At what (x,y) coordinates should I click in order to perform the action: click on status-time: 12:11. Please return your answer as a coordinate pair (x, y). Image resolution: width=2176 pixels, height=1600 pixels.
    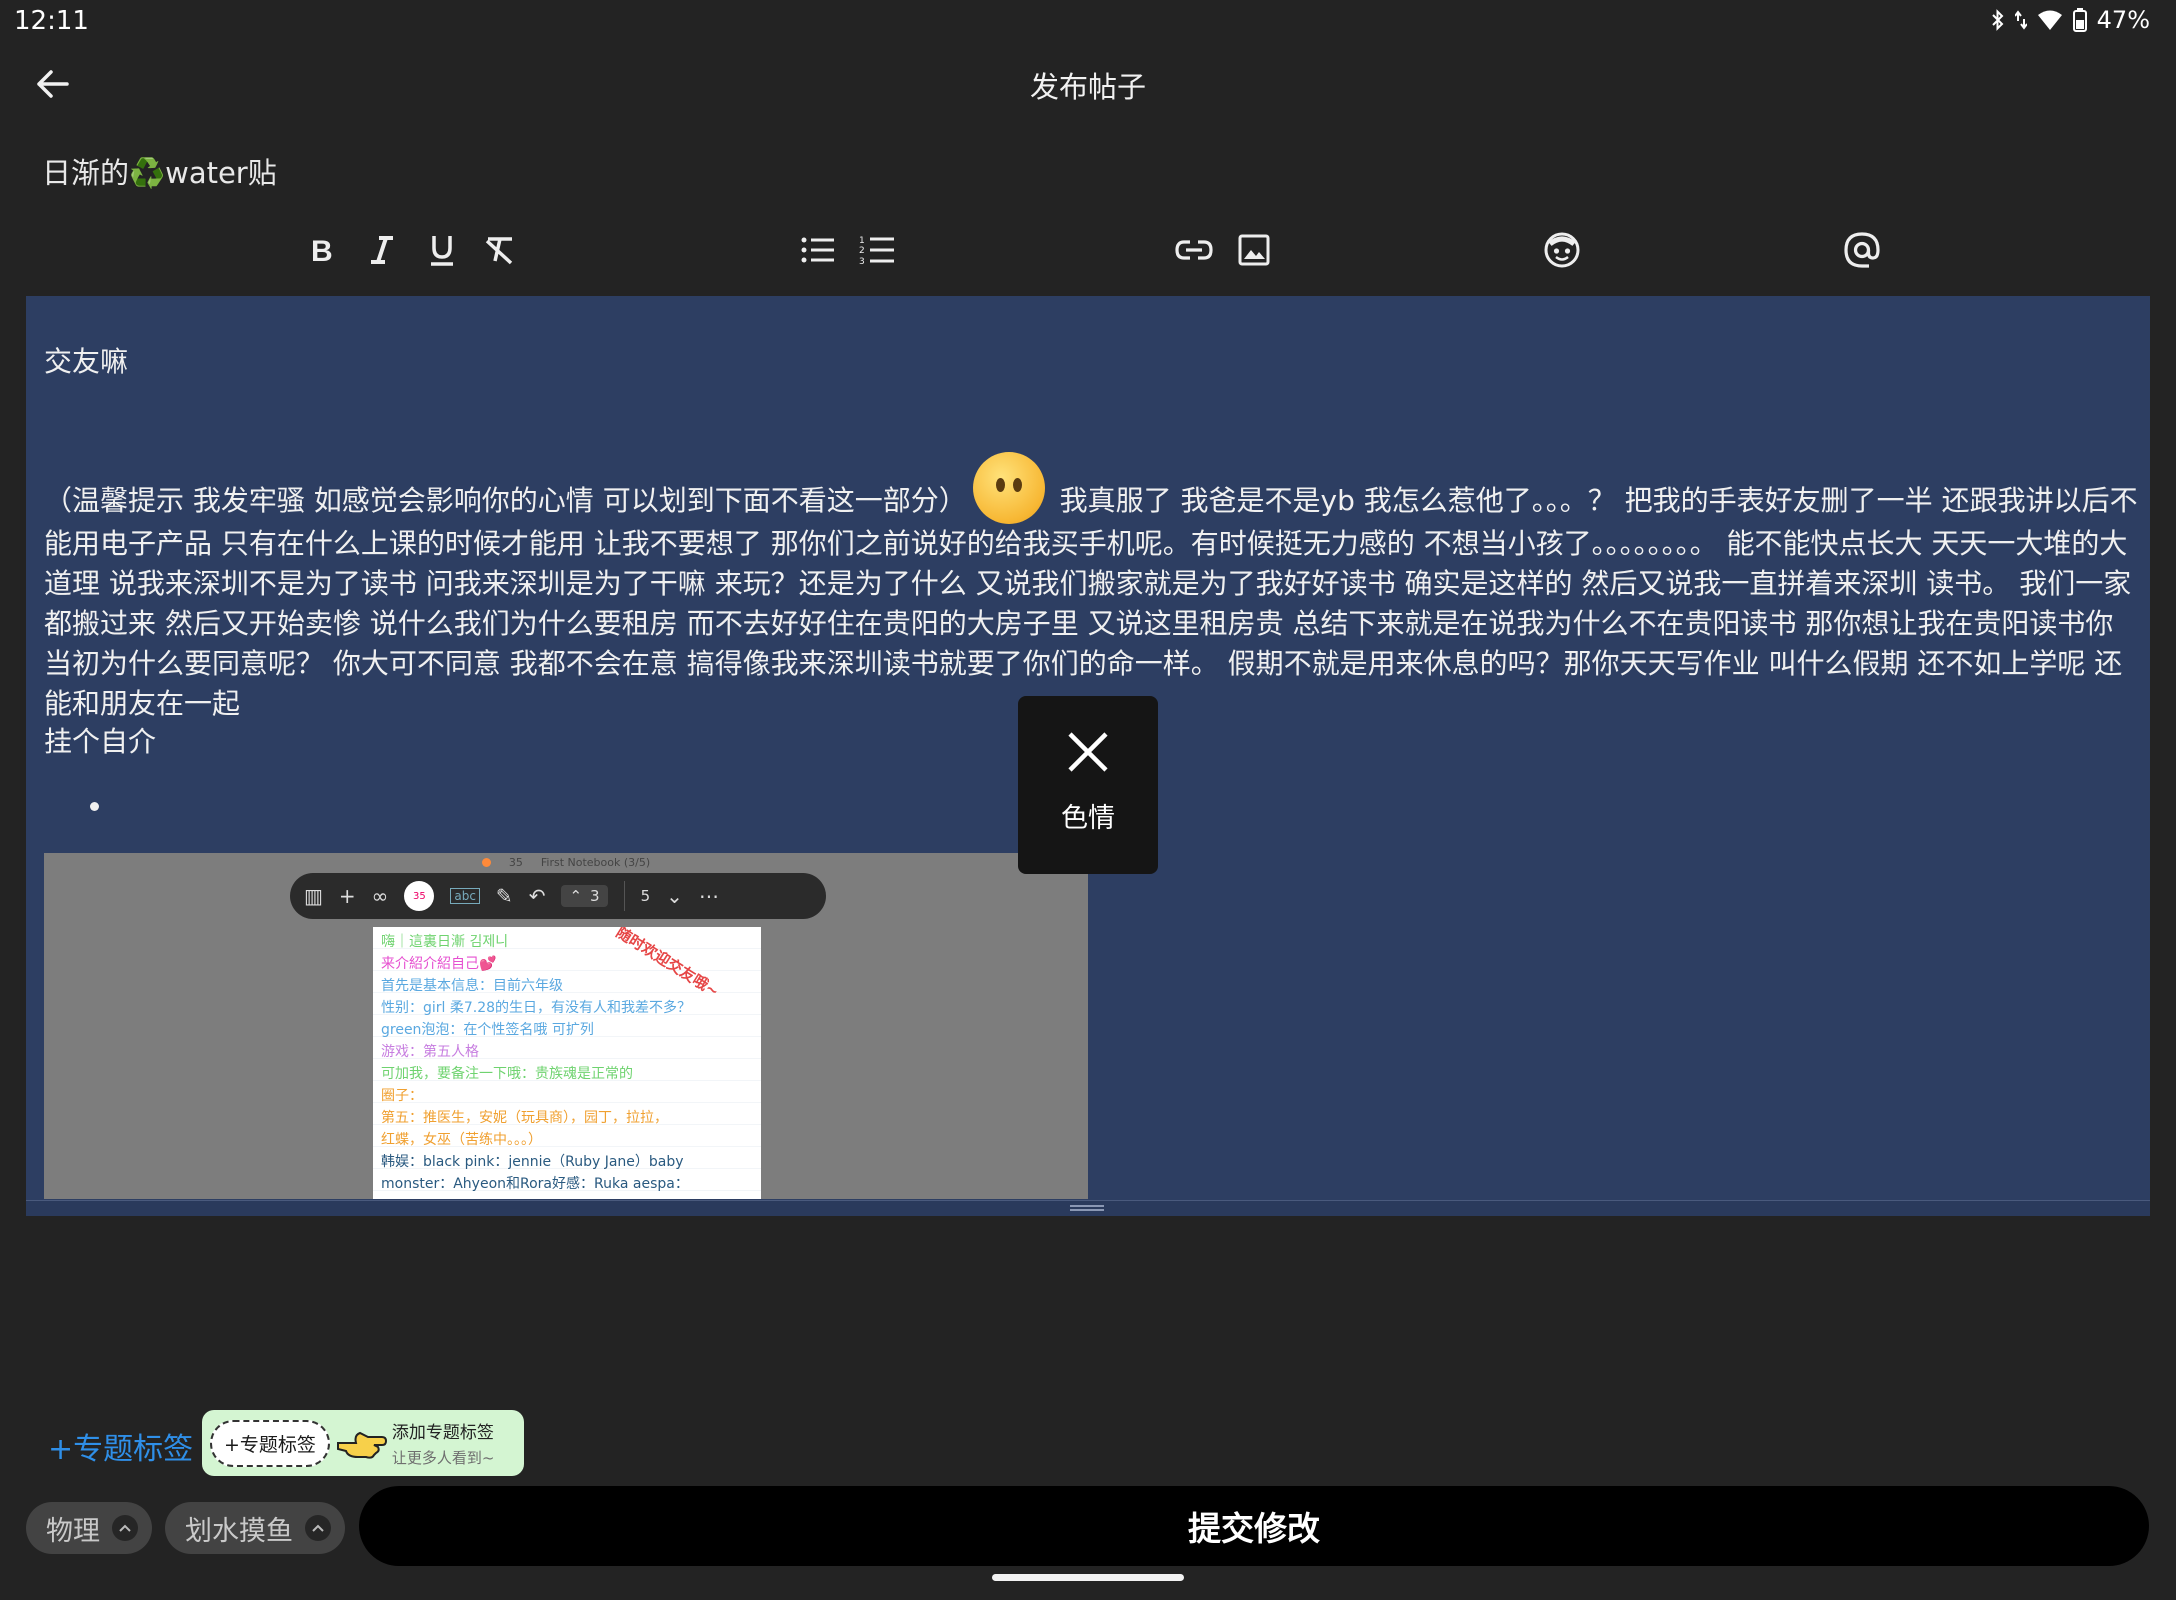
    Looking at the image, I should click on (51, 21).